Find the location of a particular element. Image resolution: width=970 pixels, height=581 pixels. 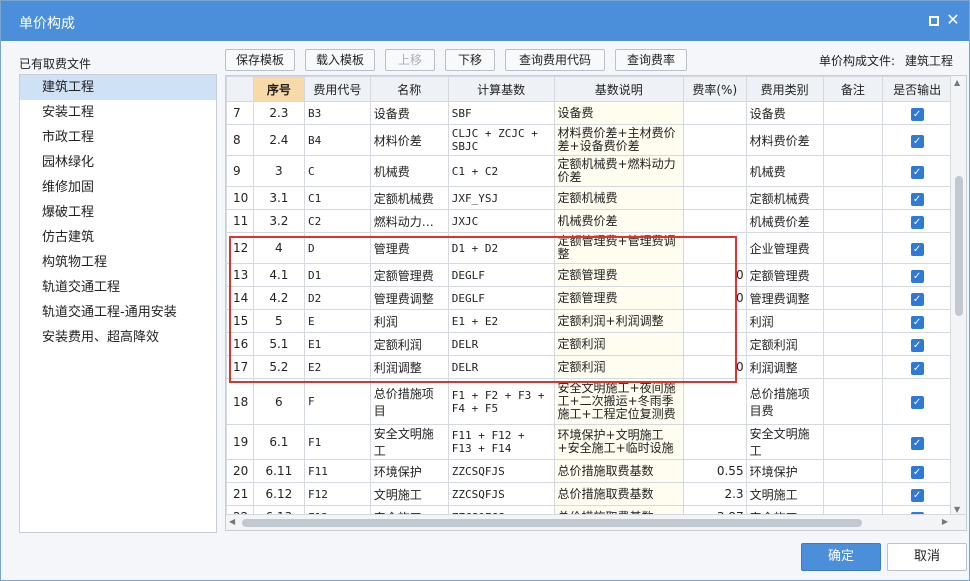

table-cell: 定额利润+利润调整 is located at coordinates (618, 321).